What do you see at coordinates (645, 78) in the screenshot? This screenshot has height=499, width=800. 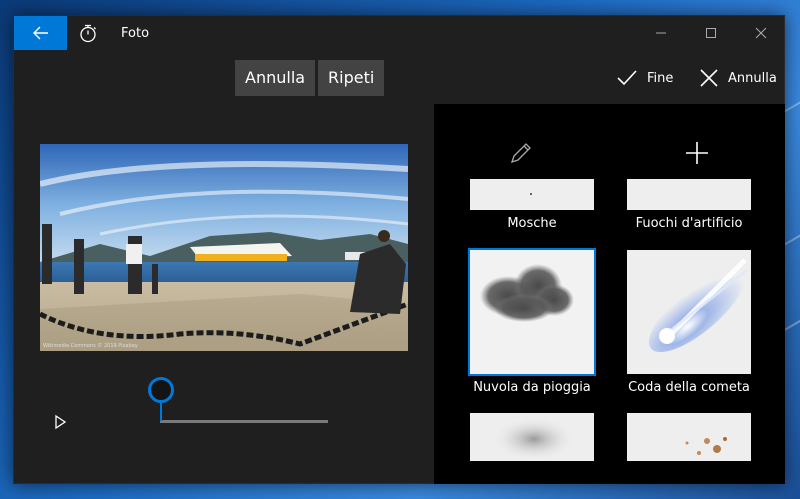 I see `done-button: Fine` at bounding box center [645, 78].